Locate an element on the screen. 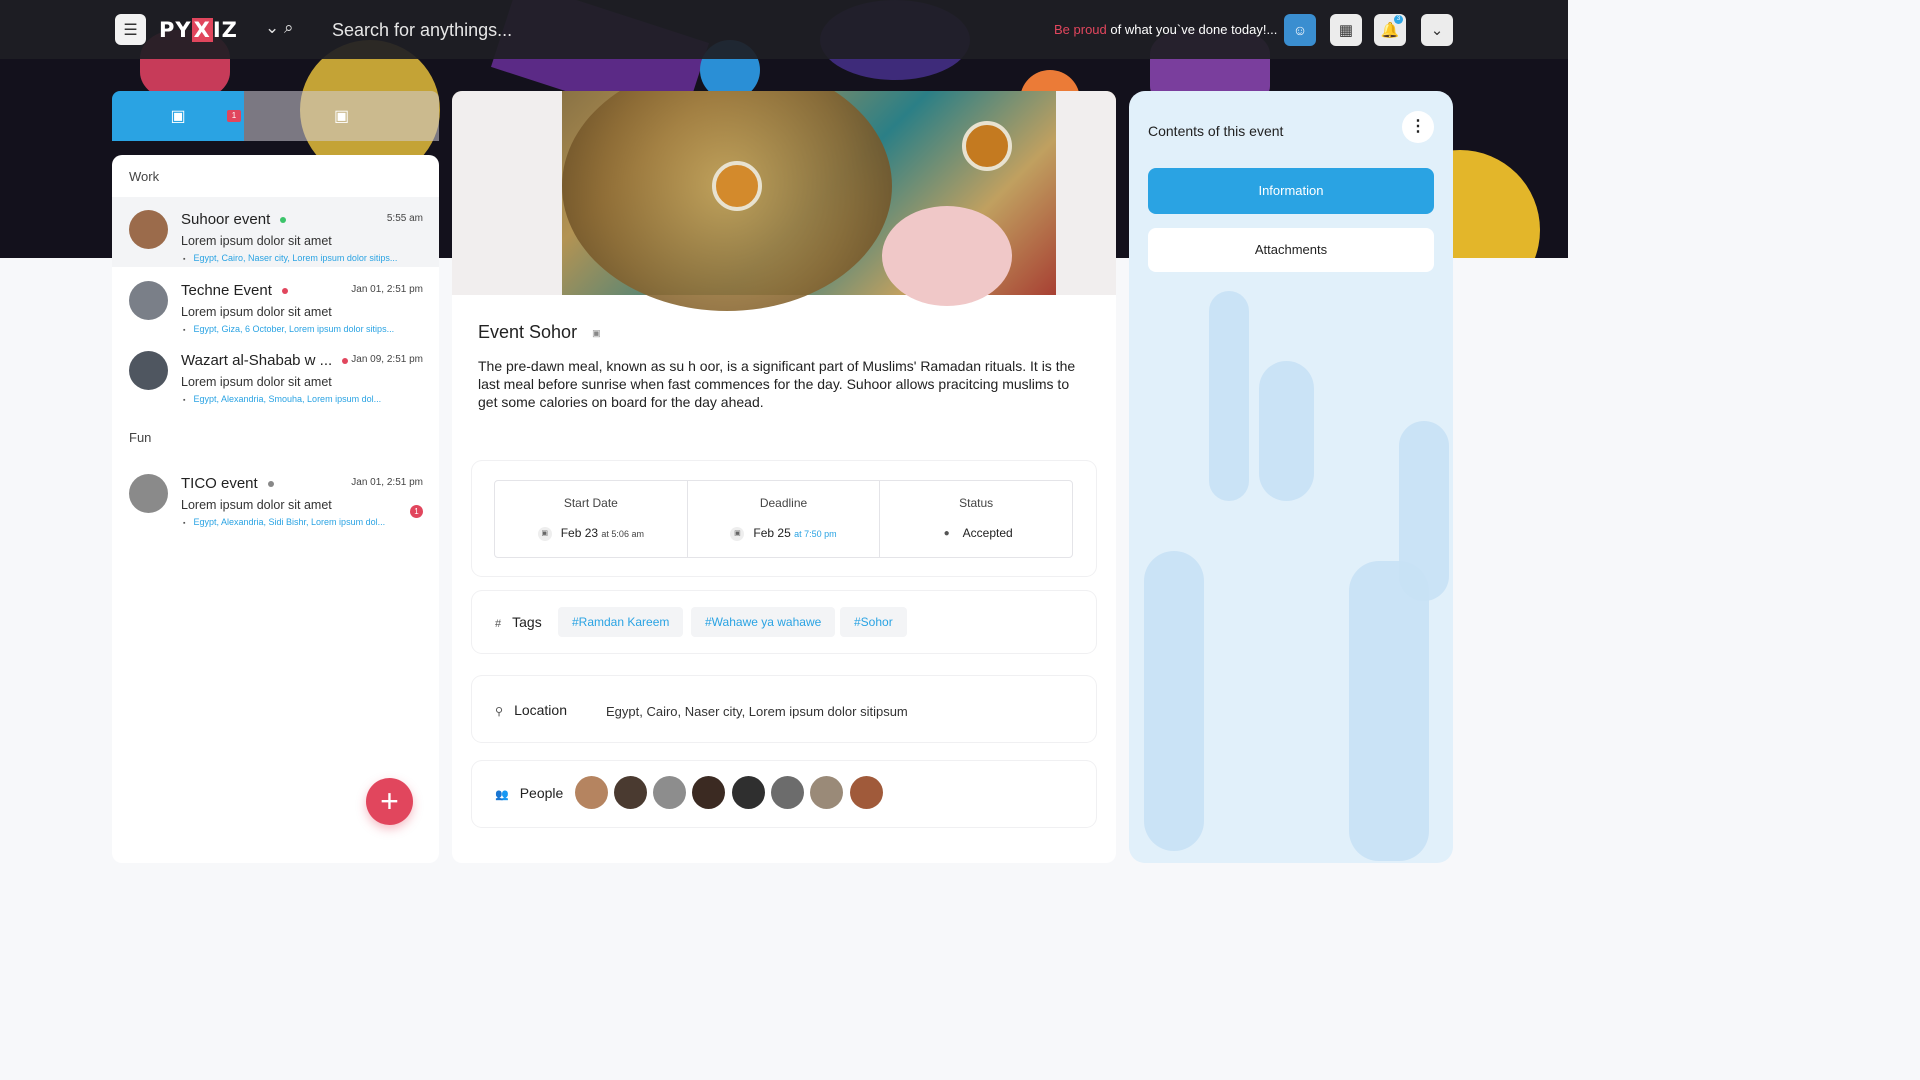  status-cell: Status ● Accepted is located at coordinates (976, 519).